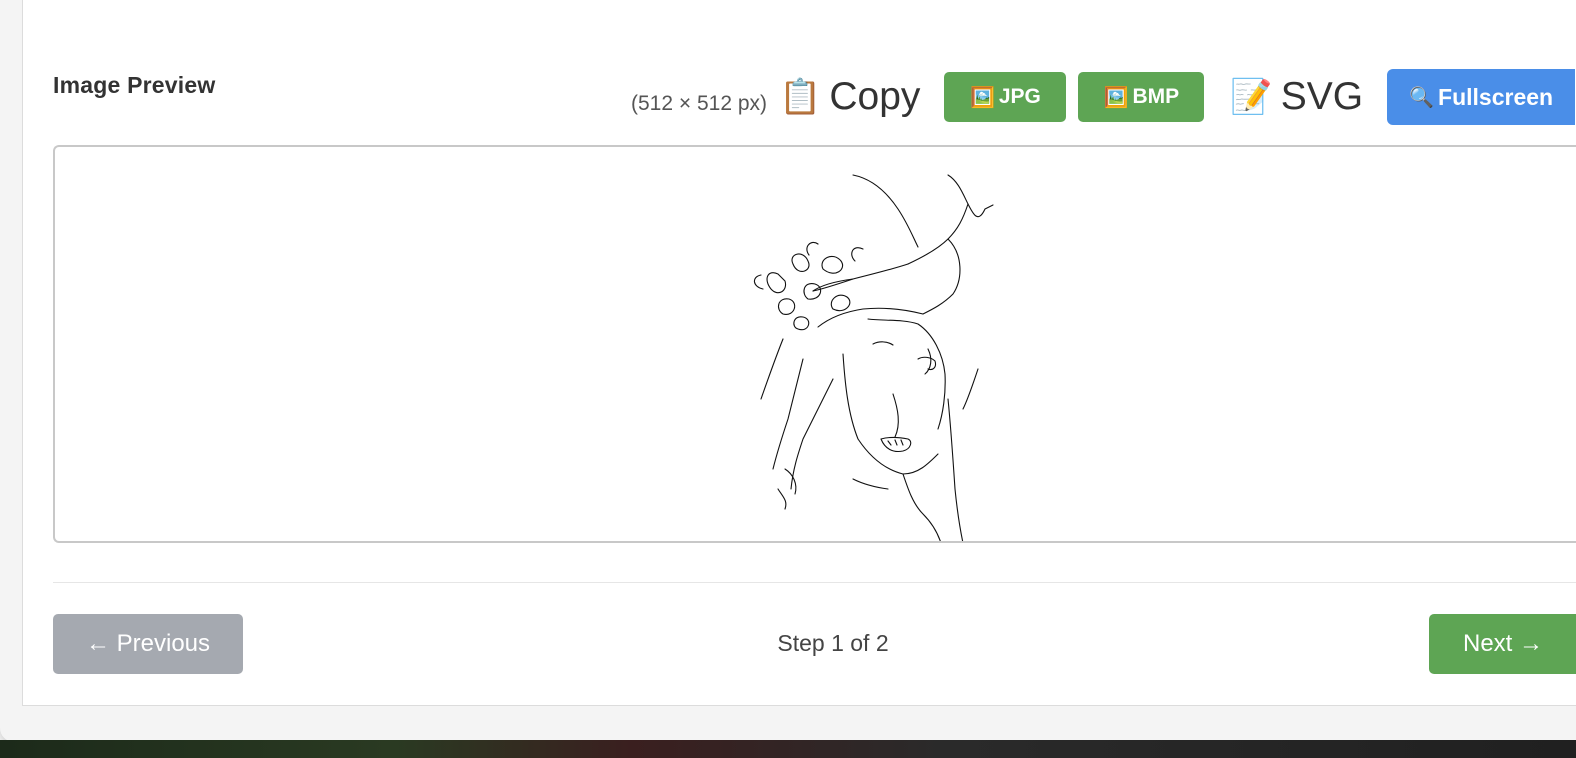 The height and width of the screenshot is (758, 1576). Describe the element at coordinates (1251, 97) in the screenshot. I see `memo-icon: 📝` at that location.